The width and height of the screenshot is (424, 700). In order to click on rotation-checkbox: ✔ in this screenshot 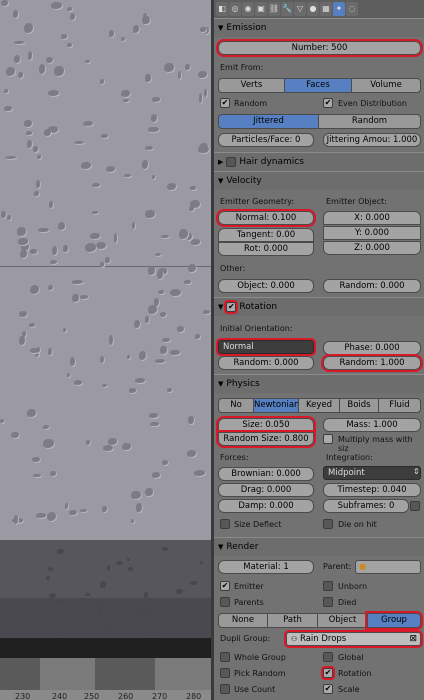, I will do `click(231, 307)`.